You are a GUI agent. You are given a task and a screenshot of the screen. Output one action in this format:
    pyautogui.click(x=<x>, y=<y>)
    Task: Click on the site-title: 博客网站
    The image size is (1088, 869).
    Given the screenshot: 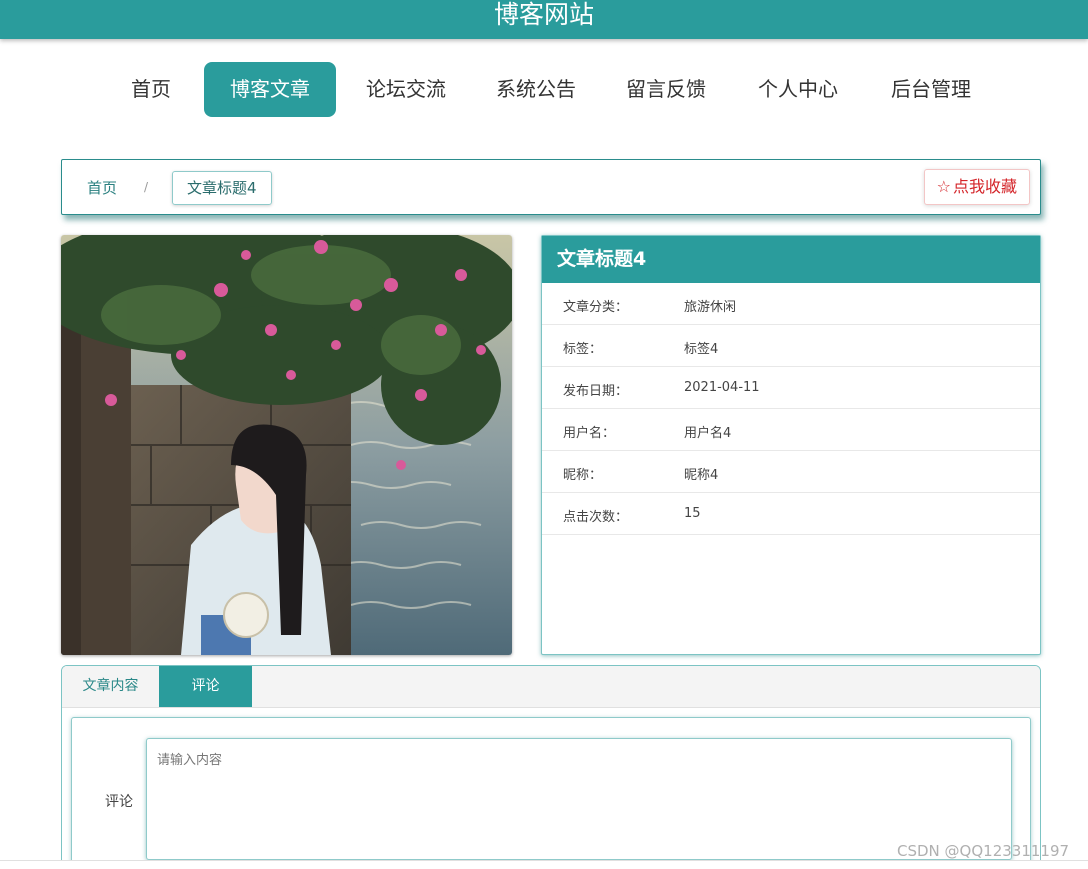 What is the action you would take?
    pyautogui.click(x=543, y=14)
    